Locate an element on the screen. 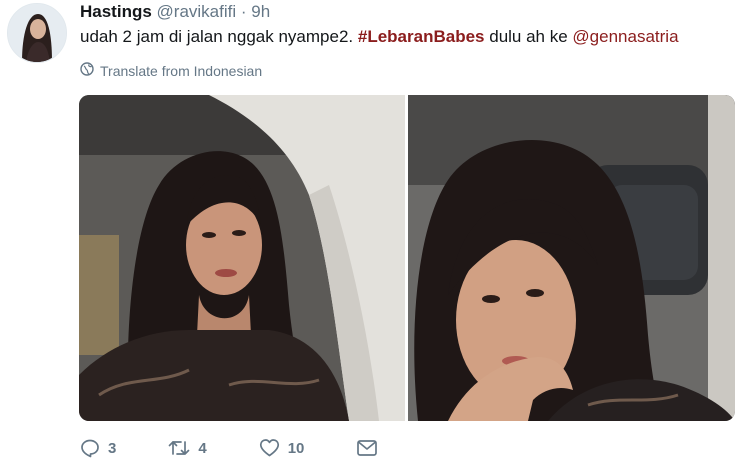  translate-label: Translate from Indonesian is located at coordinates (181, 71).